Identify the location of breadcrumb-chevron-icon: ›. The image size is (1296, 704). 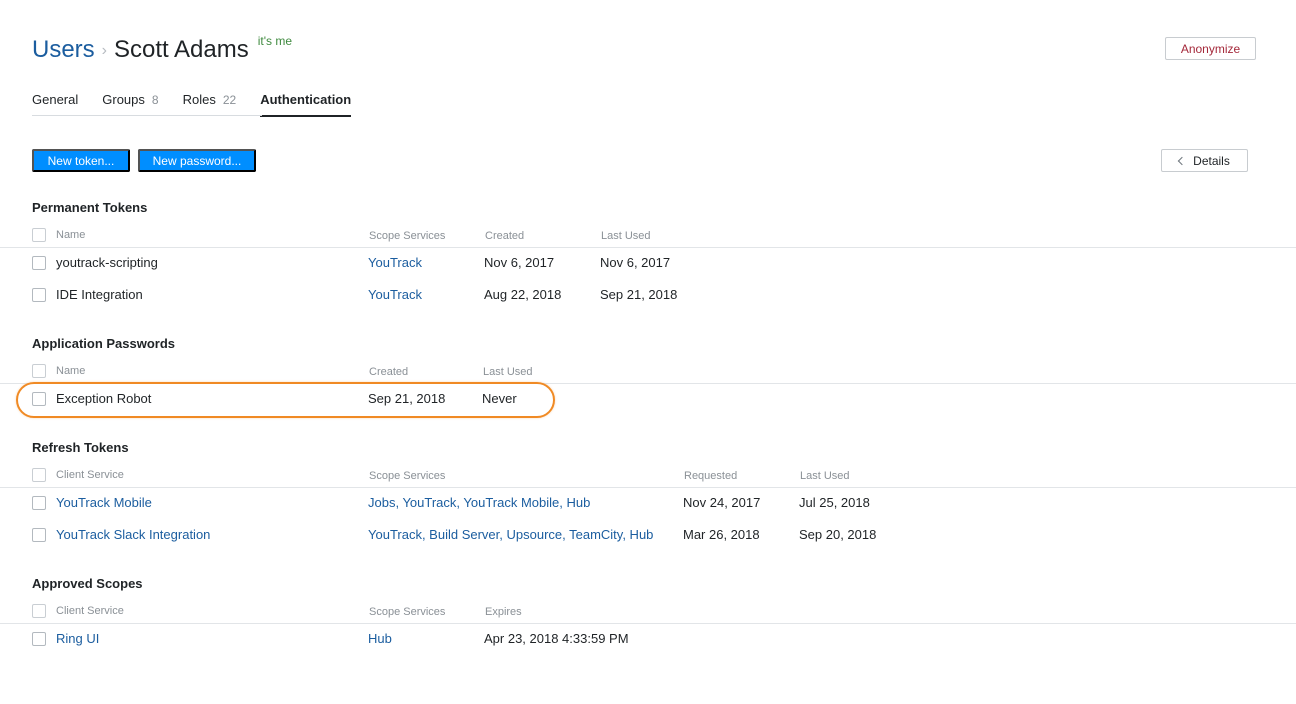
(104, 50).